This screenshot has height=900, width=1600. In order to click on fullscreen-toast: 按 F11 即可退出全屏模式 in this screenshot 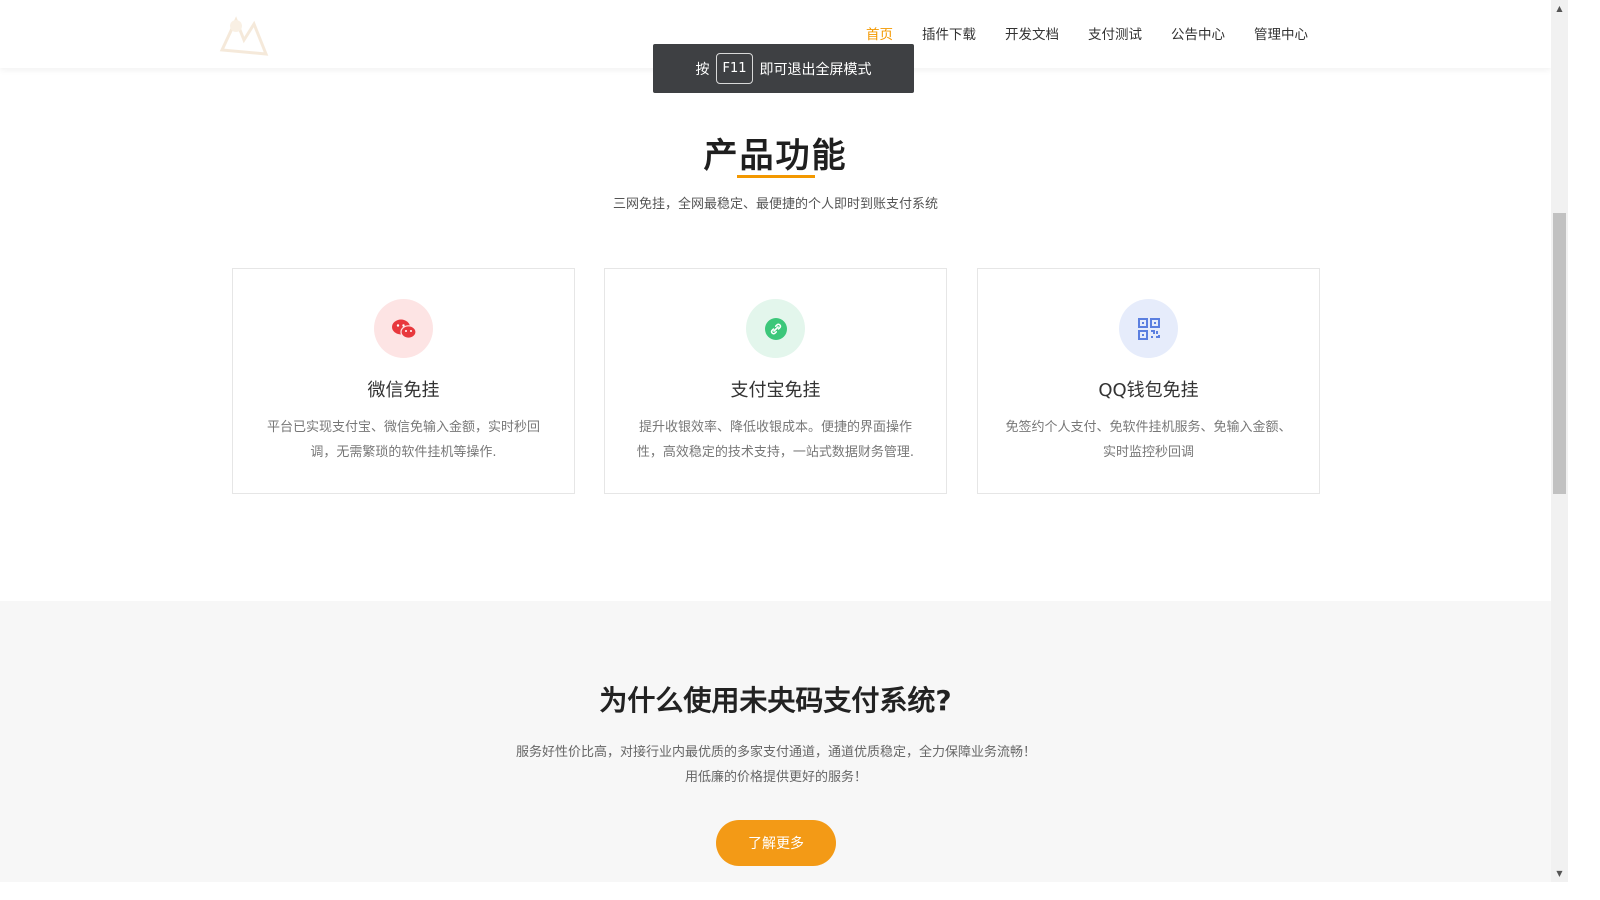, I will do `click(783, 68)`.